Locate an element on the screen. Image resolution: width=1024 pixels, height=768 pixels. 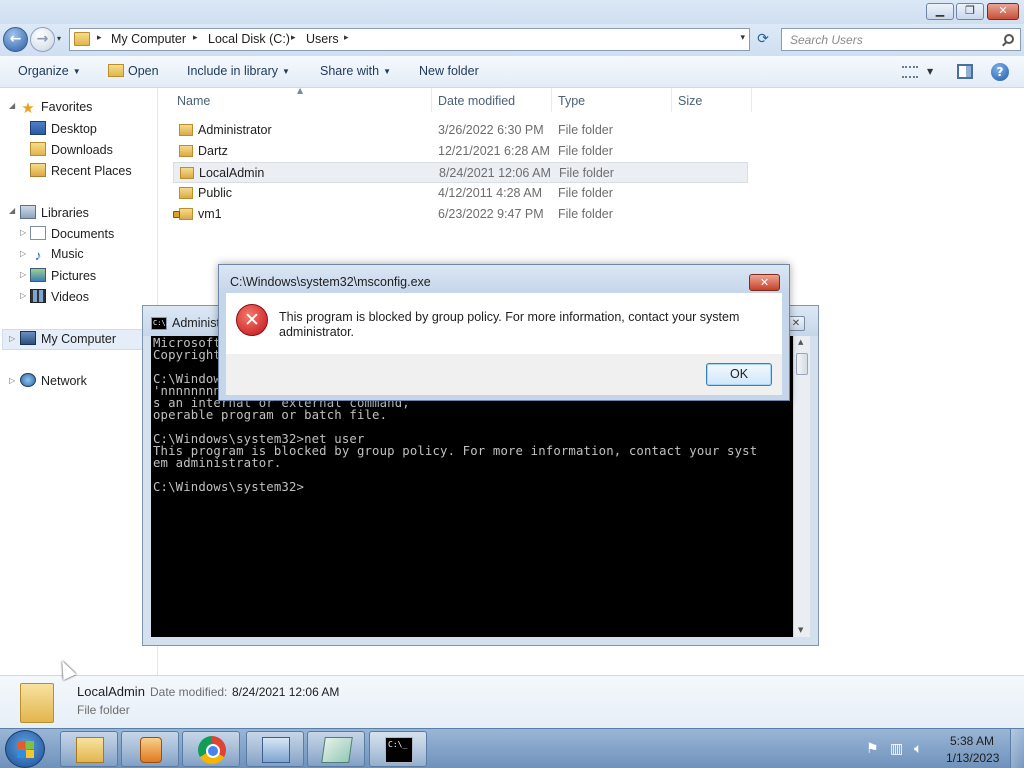
cmd-icon: C:\_ is located at coordinates (399, 750).